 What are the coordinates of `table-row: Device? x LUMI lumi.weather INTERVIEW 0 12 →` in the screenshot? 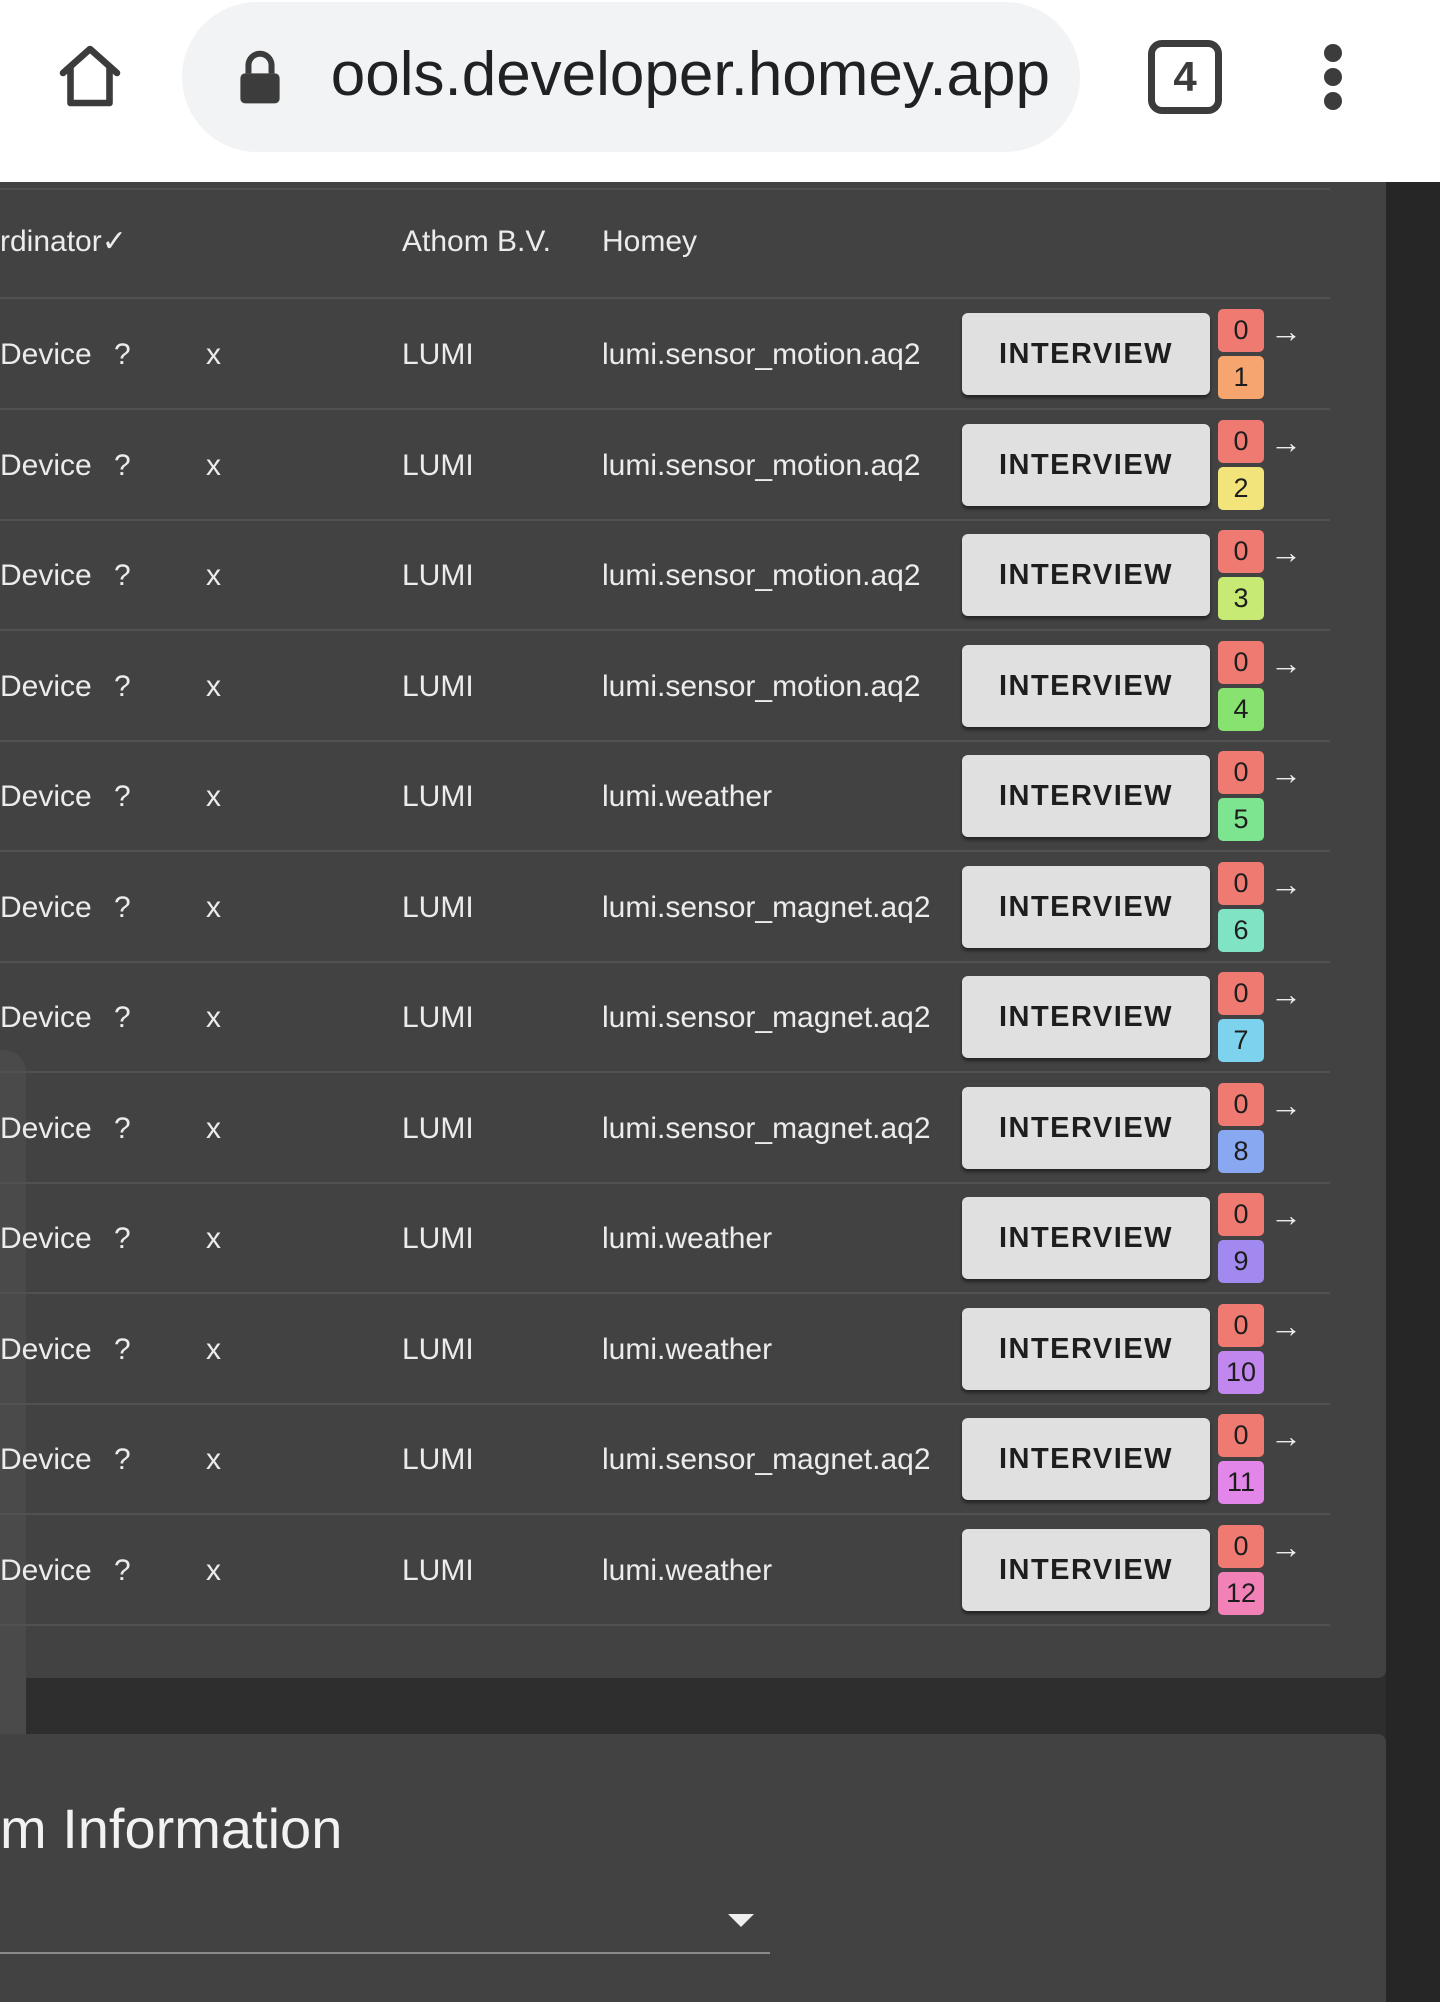 It's located at (665, 1570).